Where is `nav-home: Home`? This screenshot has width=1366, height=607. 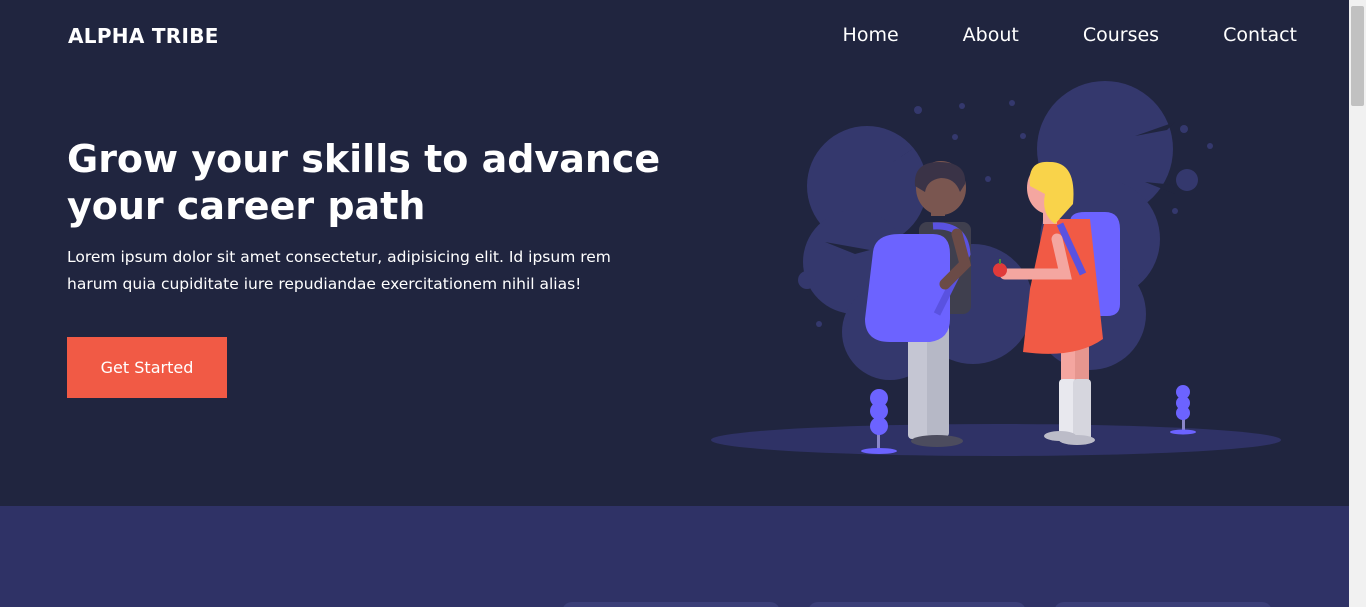 nav-home: Home is located at coordinates (871, 35).